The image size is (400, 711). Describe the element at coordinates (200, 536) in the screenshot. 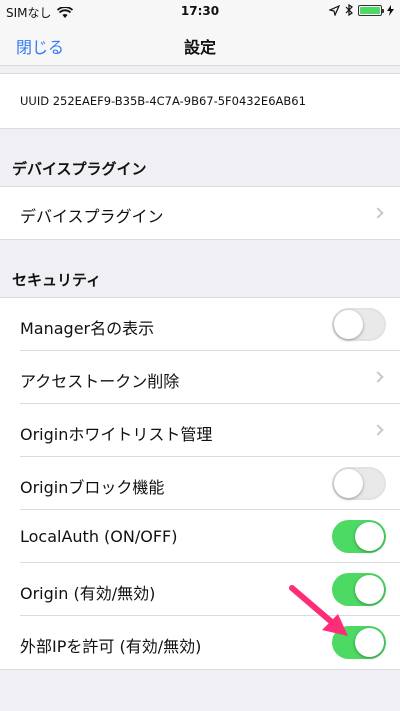

I see `localauth-row: LocalAuth (ON/OFF)` at that location.